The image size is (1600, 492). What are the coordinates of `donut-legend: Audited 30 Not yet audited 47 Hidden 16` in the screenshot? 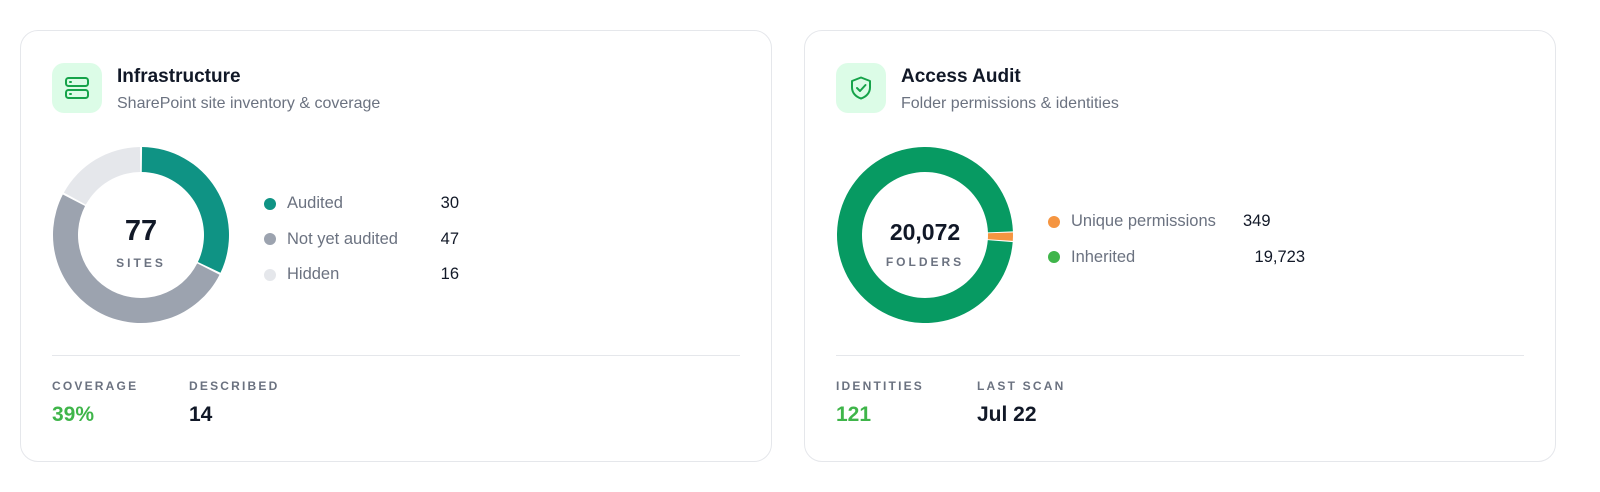 It's located at (361, 239).